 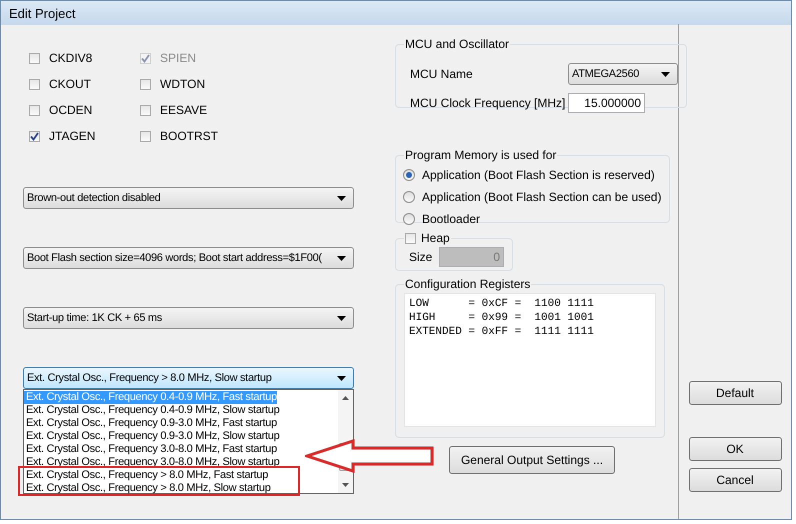 I want to click on list-option: Ext. Crystal Osc., Frequency > 8.0 MHz, Fast startup, so click(x=146, y=475).